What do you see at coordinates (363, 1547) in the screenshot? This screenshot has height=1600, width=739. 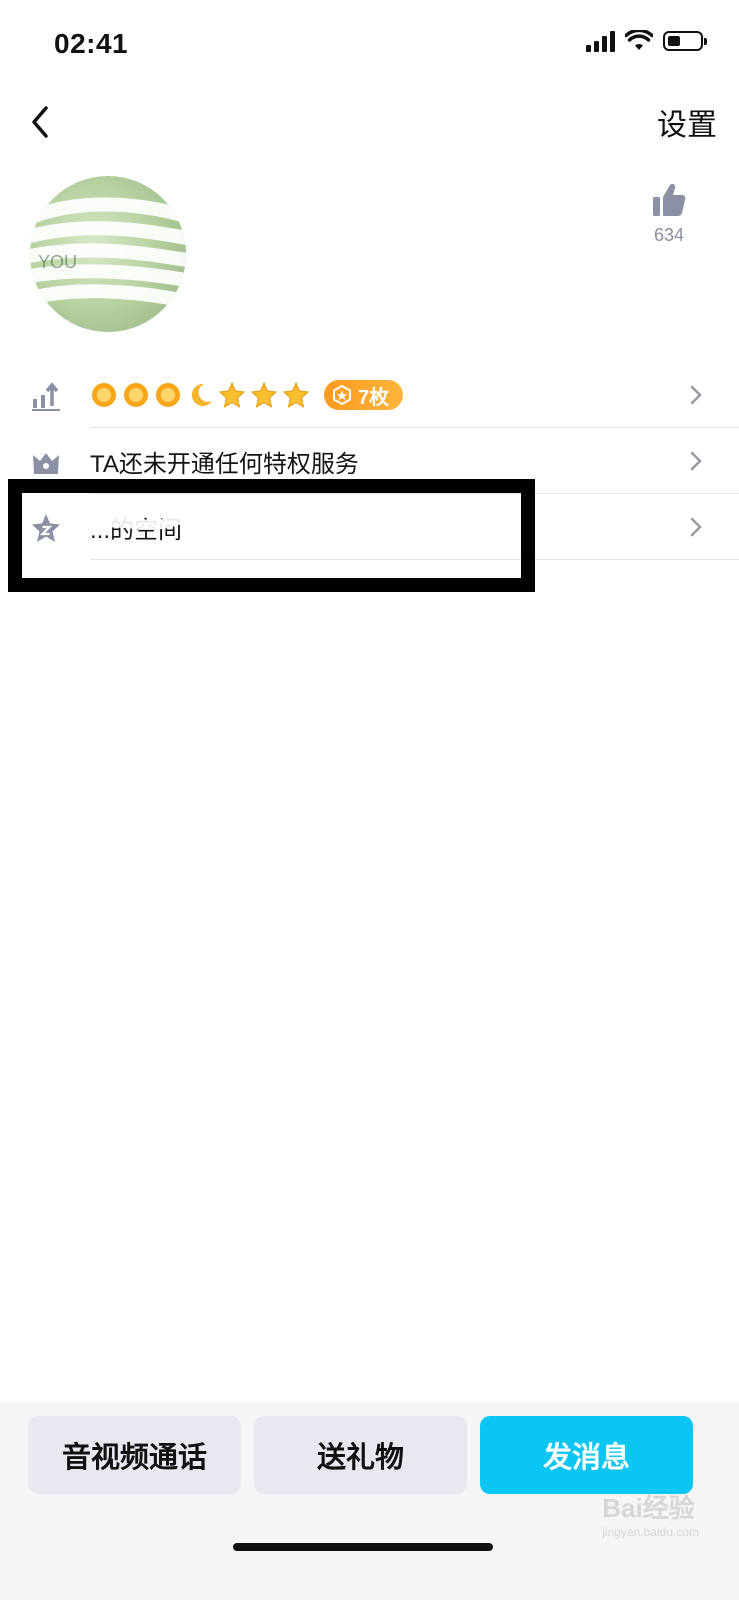 I see `home-indicator` at bounding box center [363, 1547].